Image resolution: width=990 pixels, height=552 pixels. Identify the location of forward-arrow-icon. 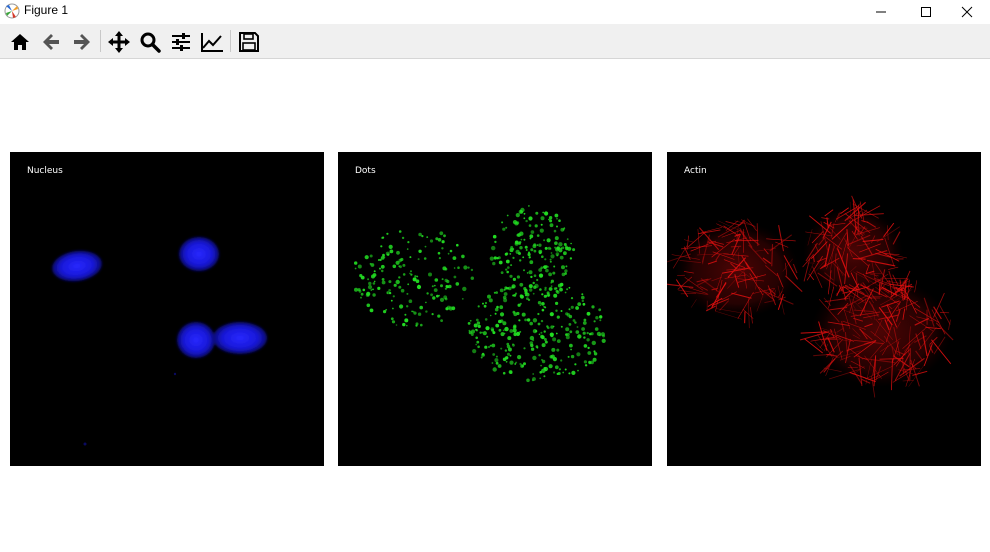
(82, 42).